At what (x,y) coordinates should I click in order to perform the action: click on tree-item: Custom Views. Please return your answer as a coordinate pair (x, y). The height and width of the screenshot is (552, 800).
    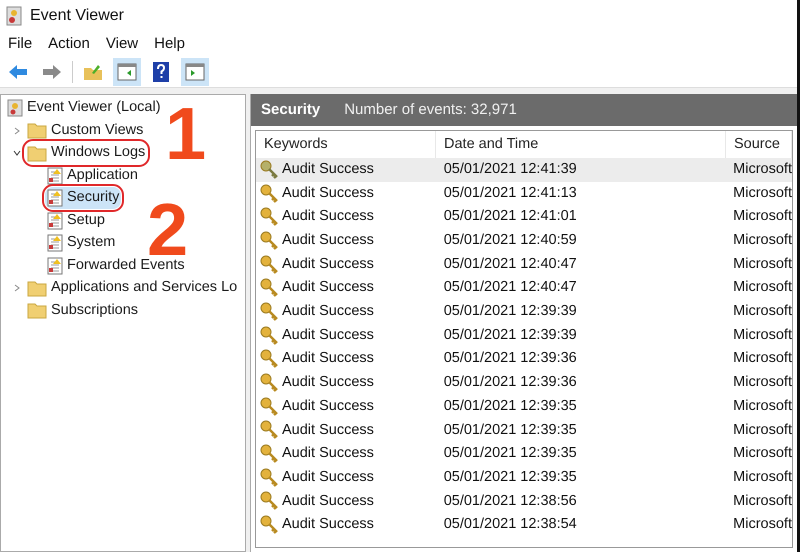
    Looking at the image, I should click on (85, 131).